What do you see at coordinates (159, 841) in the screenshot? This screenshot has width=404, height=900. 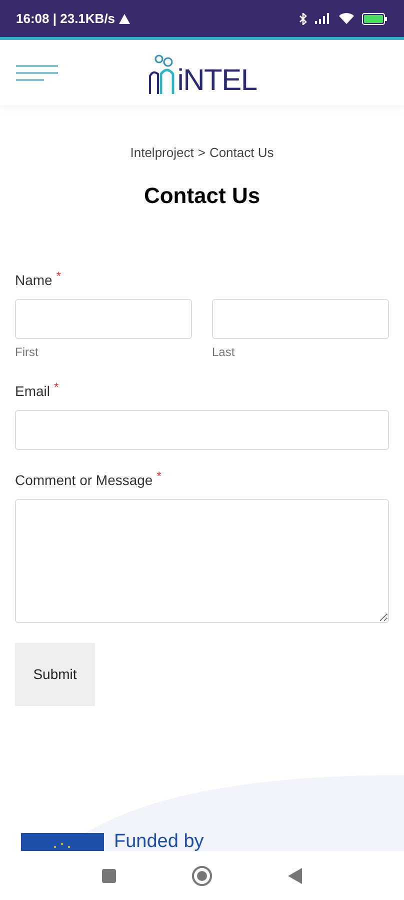 I see `funded-text: Funded by` at bounding box center [159, 841].